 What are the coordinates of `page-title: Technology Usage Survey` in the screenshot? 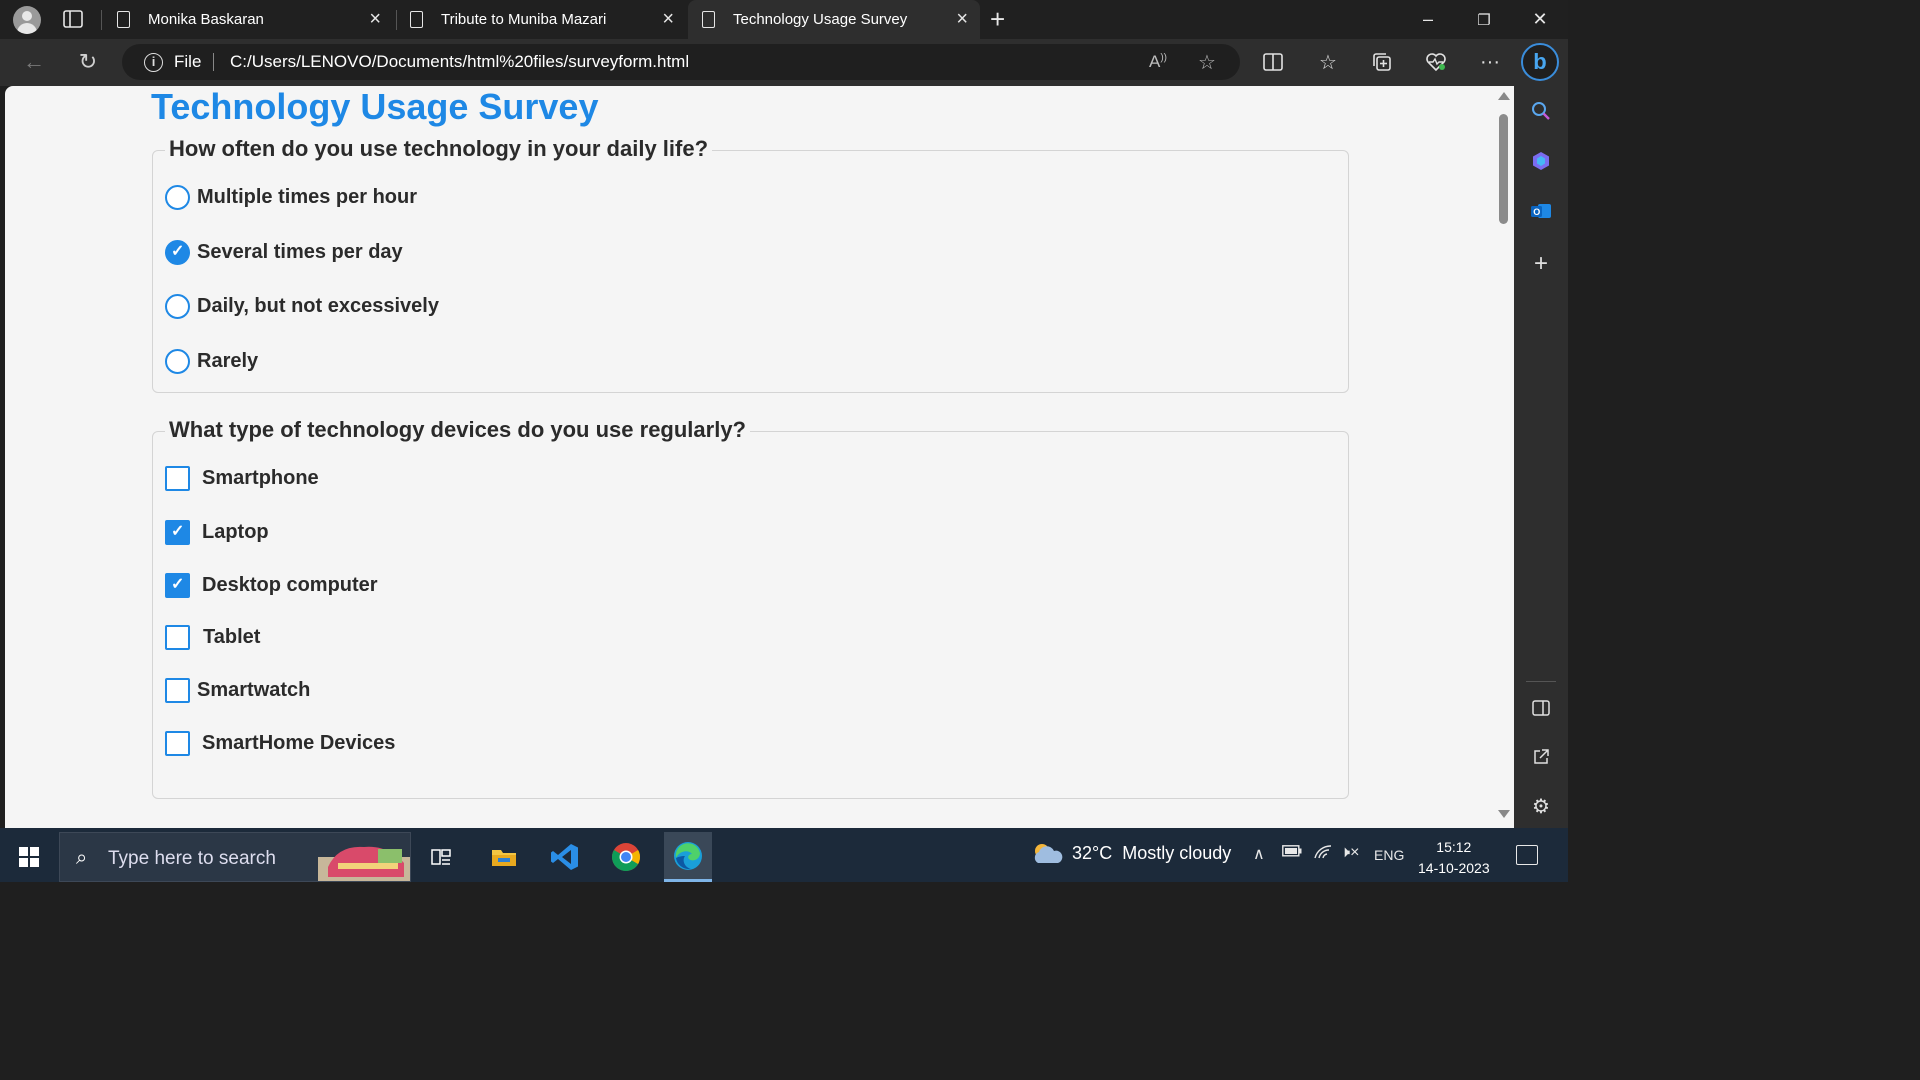 It's located at (375, 106).